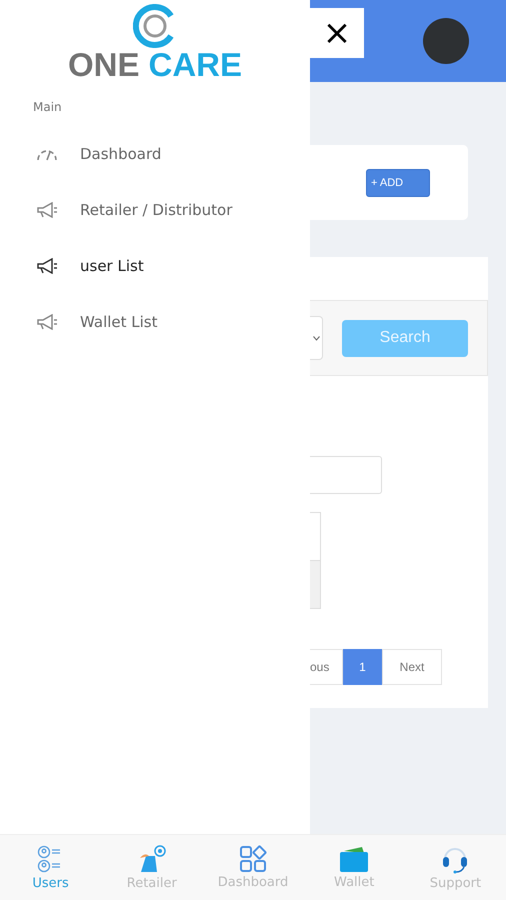 The height and width of the screenshot is (900, 506). I want to click on chevron-down-icon, so click(316, 338).